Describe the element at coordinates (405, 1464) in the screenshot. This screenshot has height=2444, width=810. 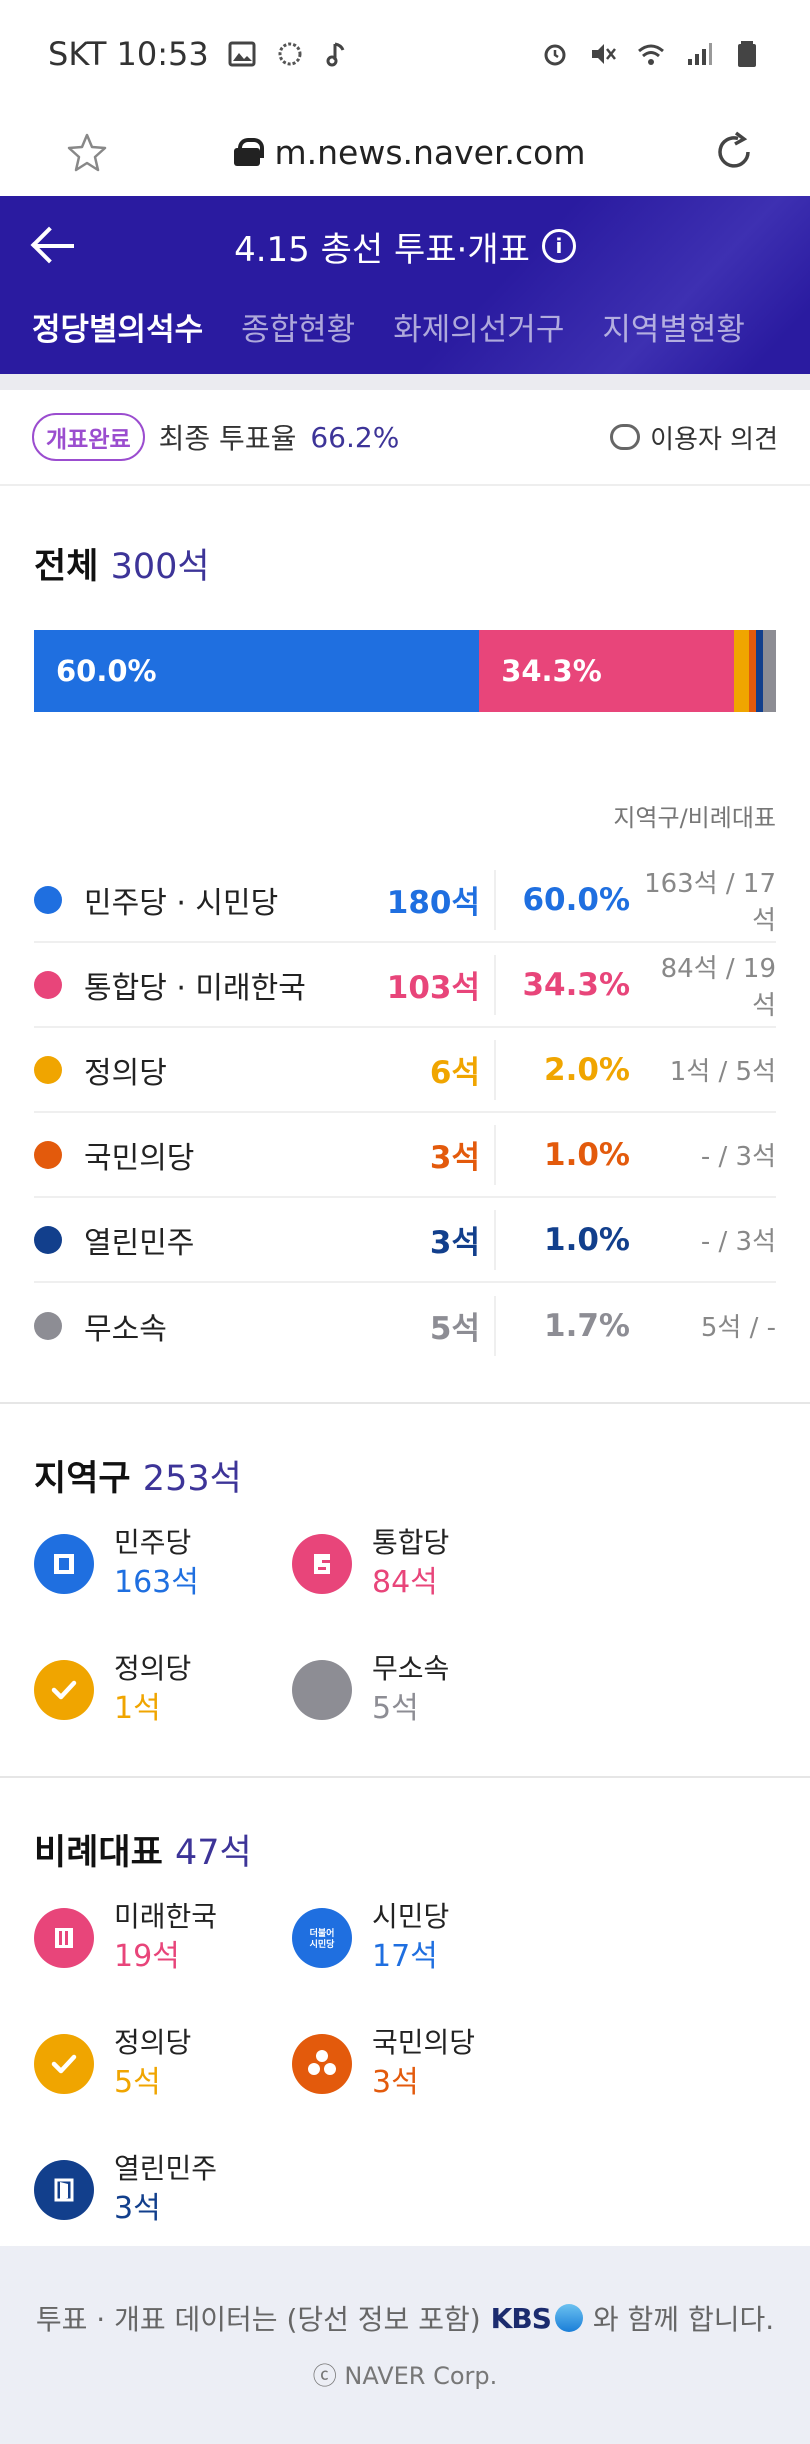
I see `district-title: 지역구 253석` at that location.